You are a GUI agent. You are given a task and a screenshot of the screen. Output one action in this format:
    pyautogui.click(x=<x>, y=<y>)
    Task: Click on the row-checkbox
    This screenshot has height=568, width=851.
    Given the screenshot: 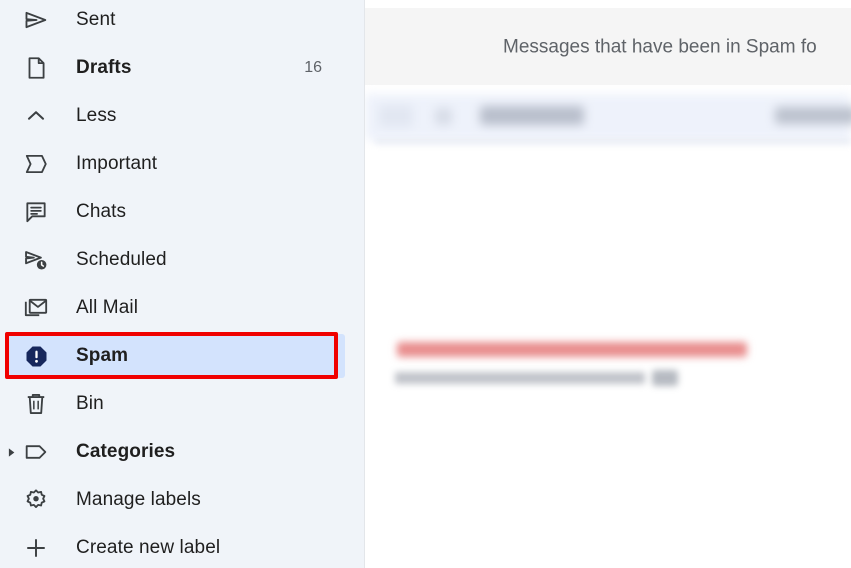 What is the action you would take?
    pyautogui.click(x=396, y=116)
    